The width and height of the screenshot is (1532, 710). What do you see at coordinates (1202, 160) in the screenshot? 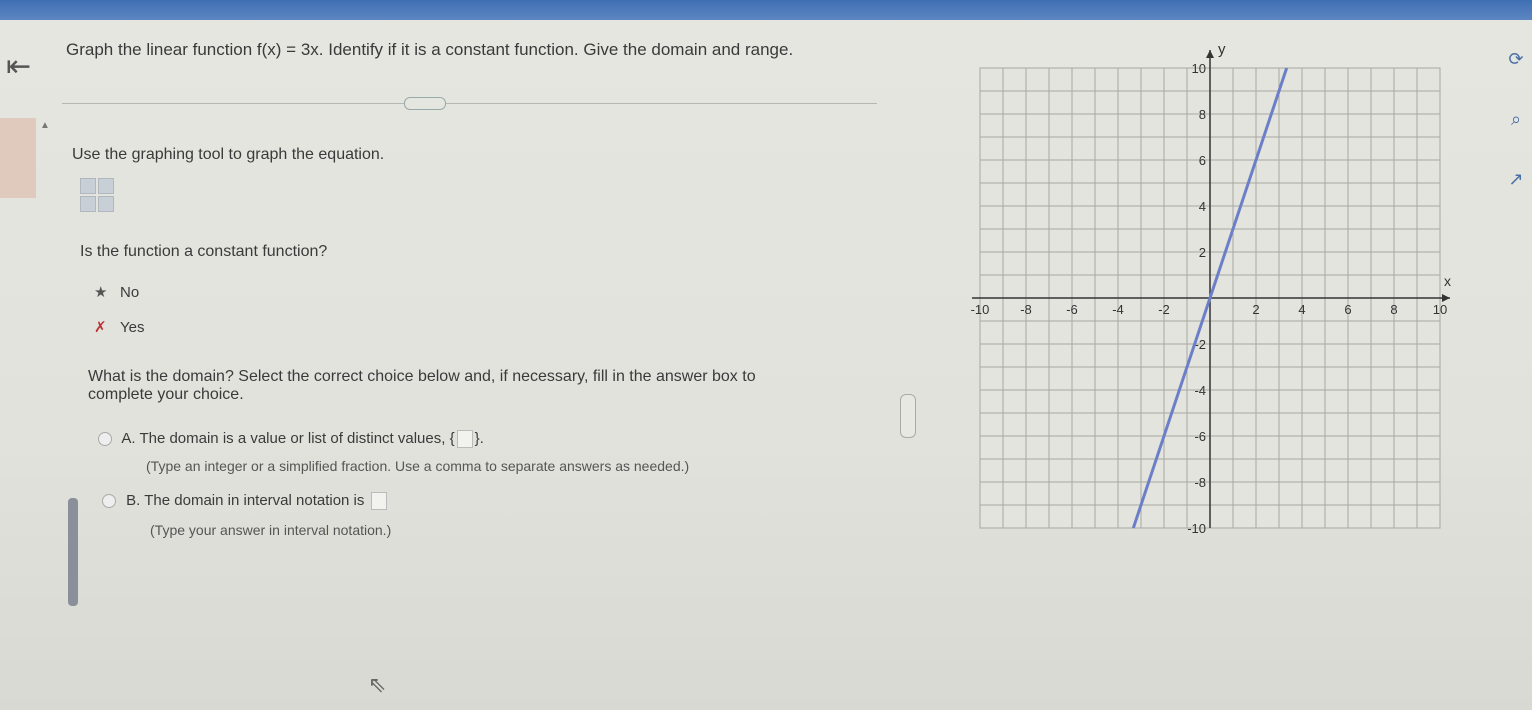
I see `y-tick-label: 6` at bounding box center [1202, 160].